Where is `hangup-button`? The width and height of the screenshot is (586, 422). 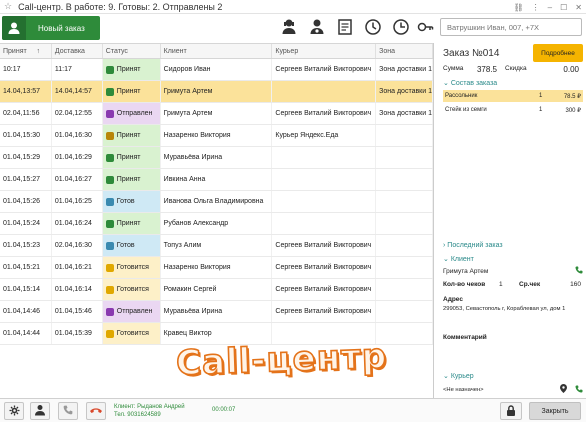
hangup-button is located at coordinates (96, 411).